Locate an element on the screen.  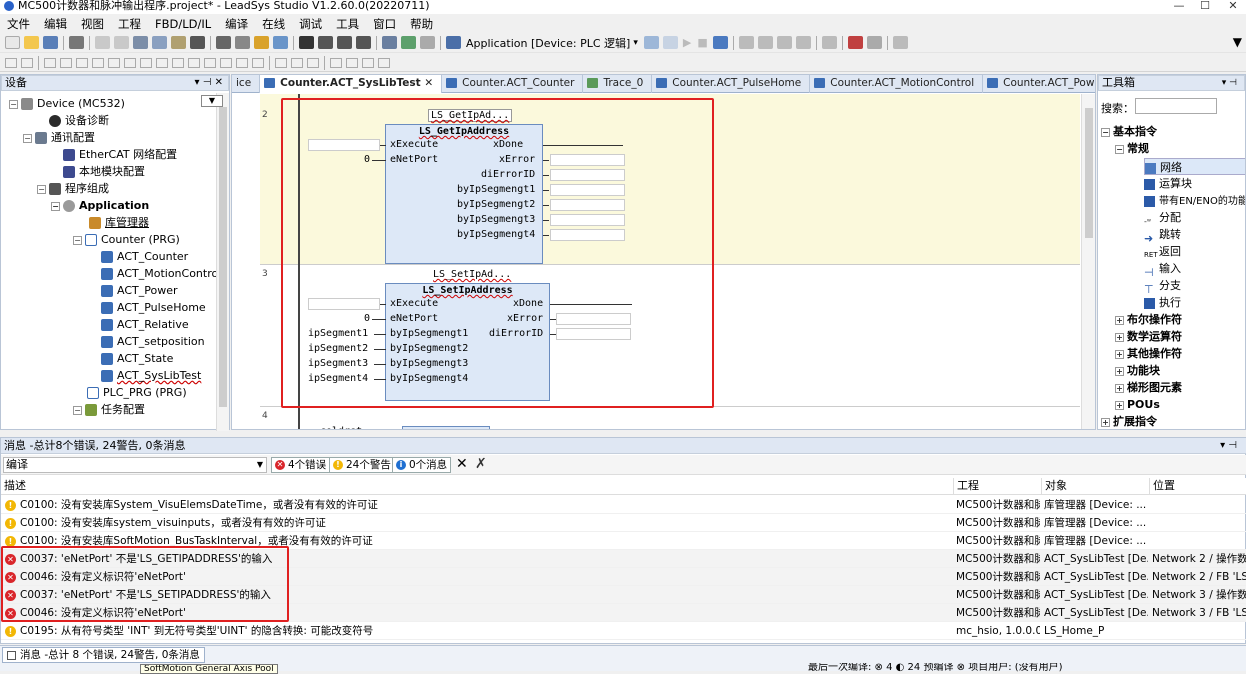
contact-negated-icon is located at coordinates (66, 62).